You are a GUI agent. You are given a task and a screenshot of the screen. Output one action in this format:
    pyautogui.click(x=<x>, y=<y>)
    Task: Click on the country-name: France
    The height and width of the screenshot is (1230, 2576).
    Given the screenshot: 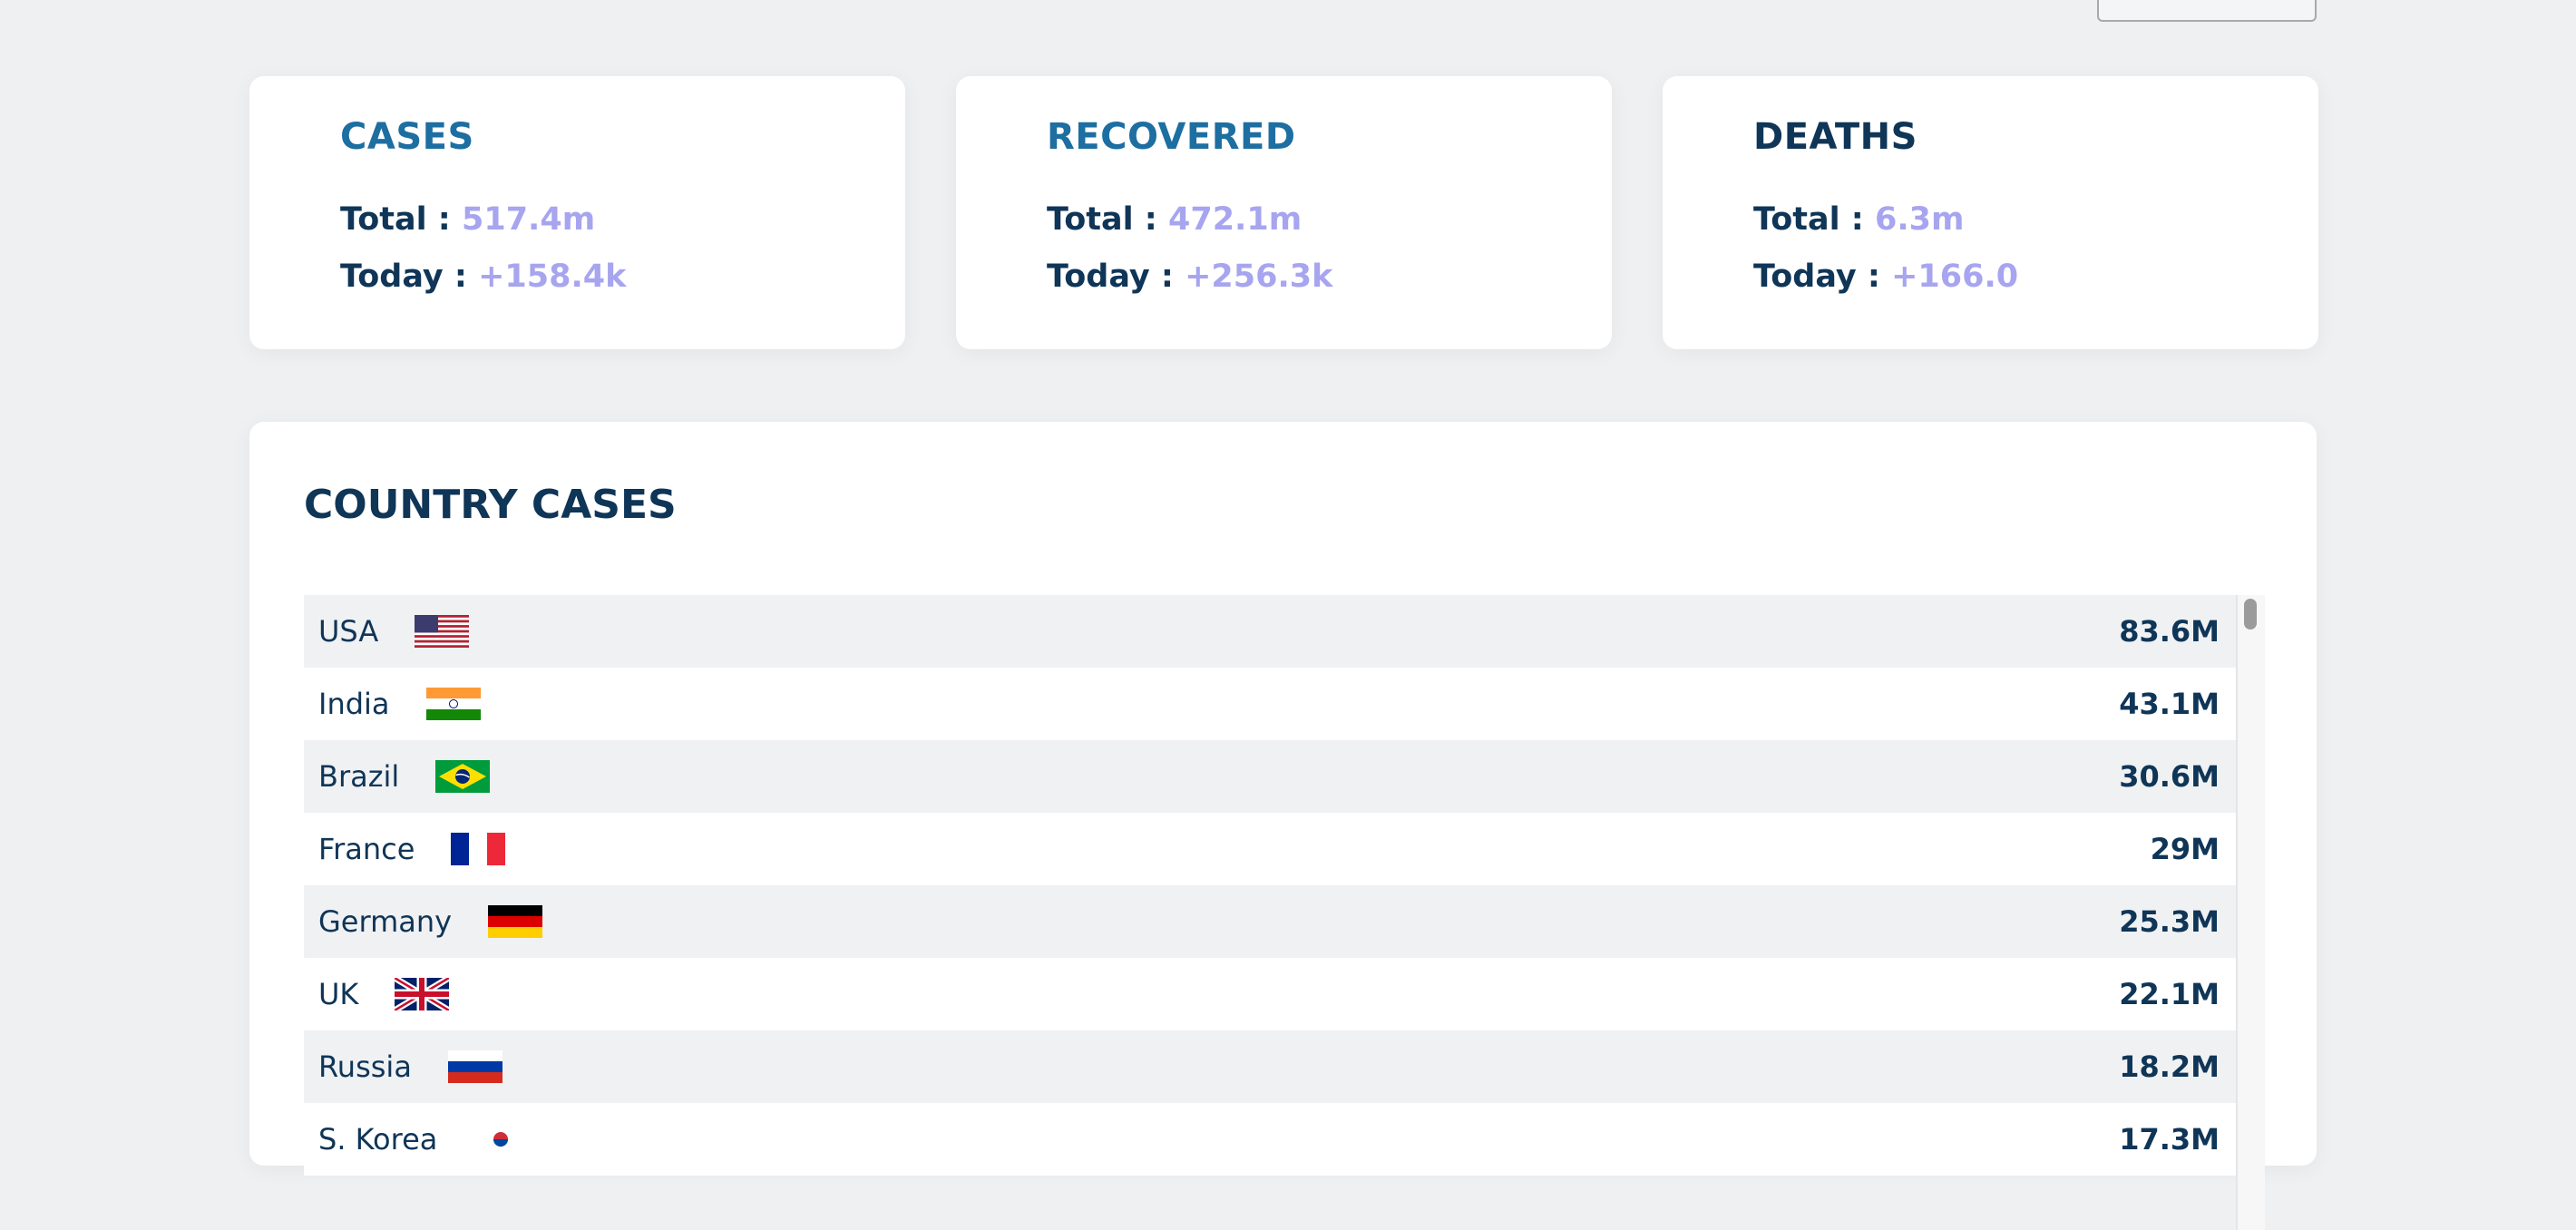 What is the action you would take?
    pyautogui.click(x=366, y=849)
    